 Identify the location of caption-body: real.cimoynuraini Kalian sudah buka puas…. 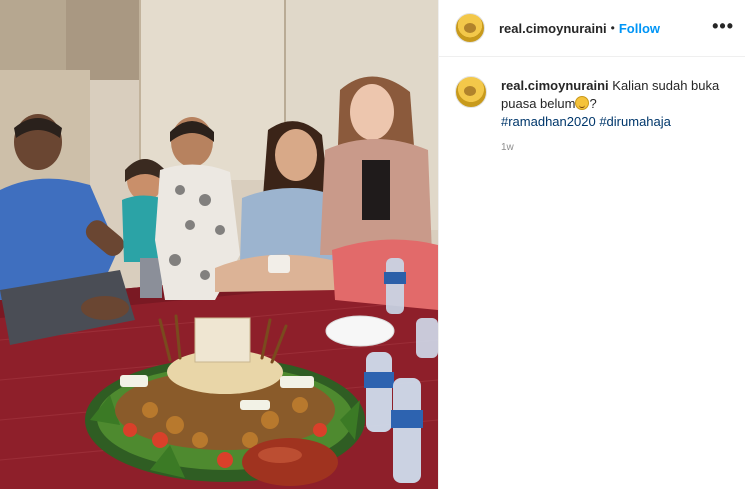
(612, 104).